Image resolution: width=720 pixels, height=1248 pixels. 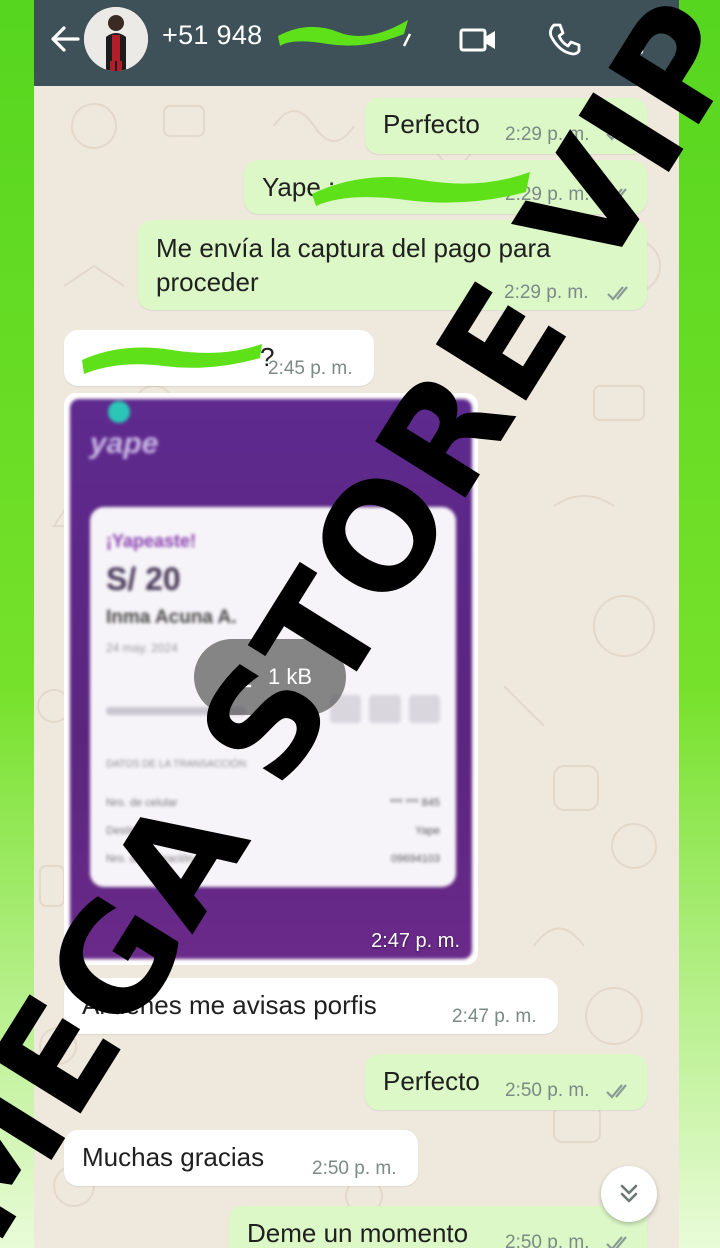 What do you see at coordinates (640, 40) in the screenshot?
I see `more-vertical-icon` at bounding box center [640, 40].